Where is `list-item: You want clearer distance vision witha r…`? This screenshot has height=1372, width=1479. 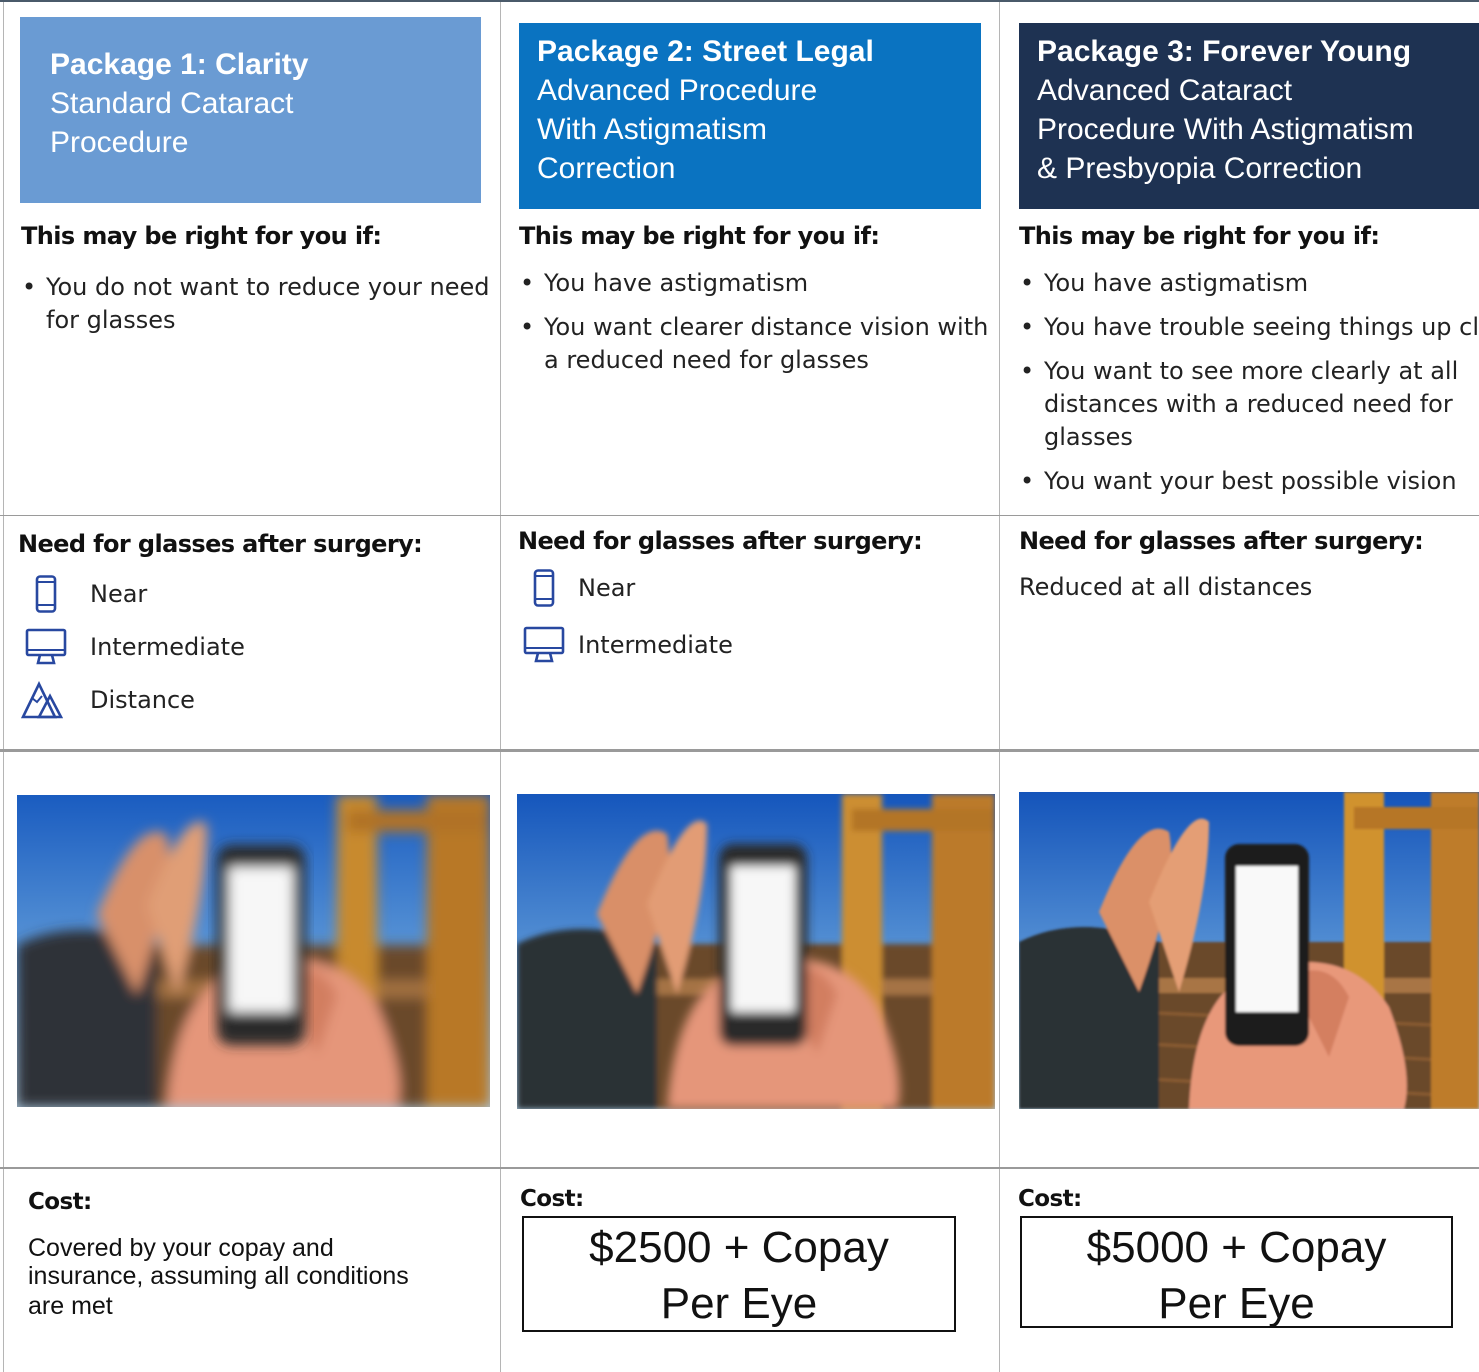 list-item: You want clearer distance vision witha r… is located at coordinates (753, 344).